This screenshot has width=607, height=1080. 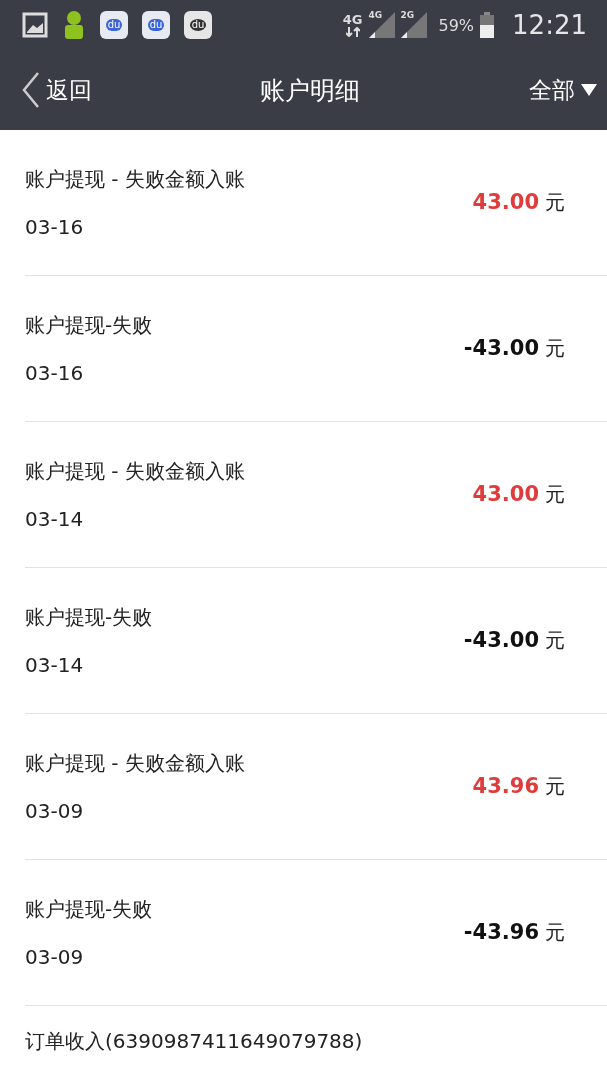 I want to click on dropdown-caret-icon, so click(x=589, y=90).